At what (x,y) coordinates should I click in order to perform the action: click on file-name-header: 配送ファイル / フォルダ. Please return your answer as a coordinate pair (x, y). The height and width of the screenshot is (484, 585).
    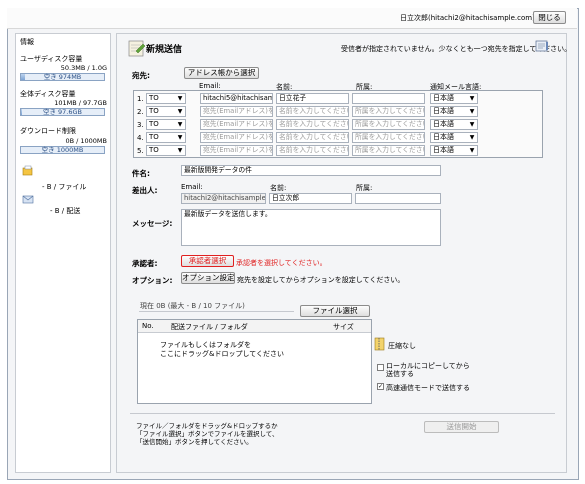
    Looking at the image, I should click on (209, 327).